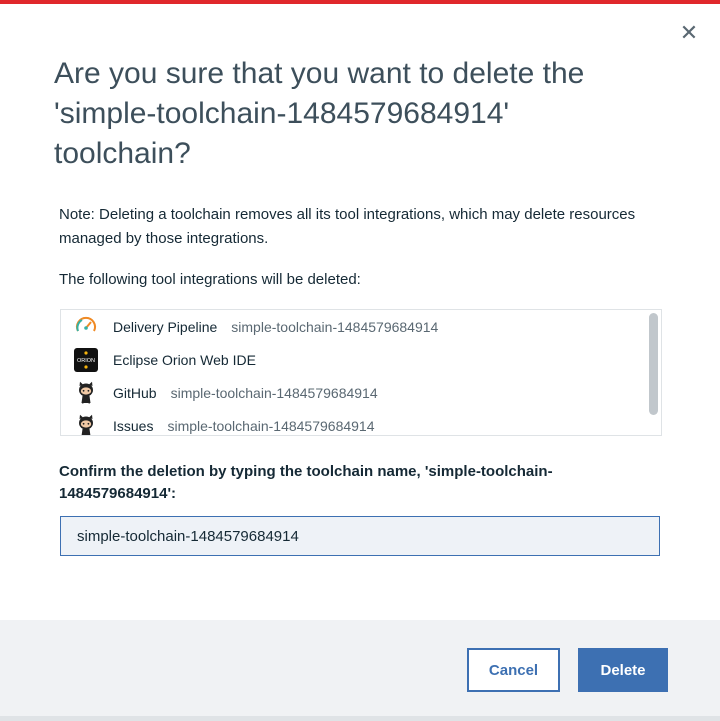  What do you see at coordinates (184, 359) in the screenshot?
I see `integration-name: Eclipse Orion Web IDE` at bounding box center [184, 359].